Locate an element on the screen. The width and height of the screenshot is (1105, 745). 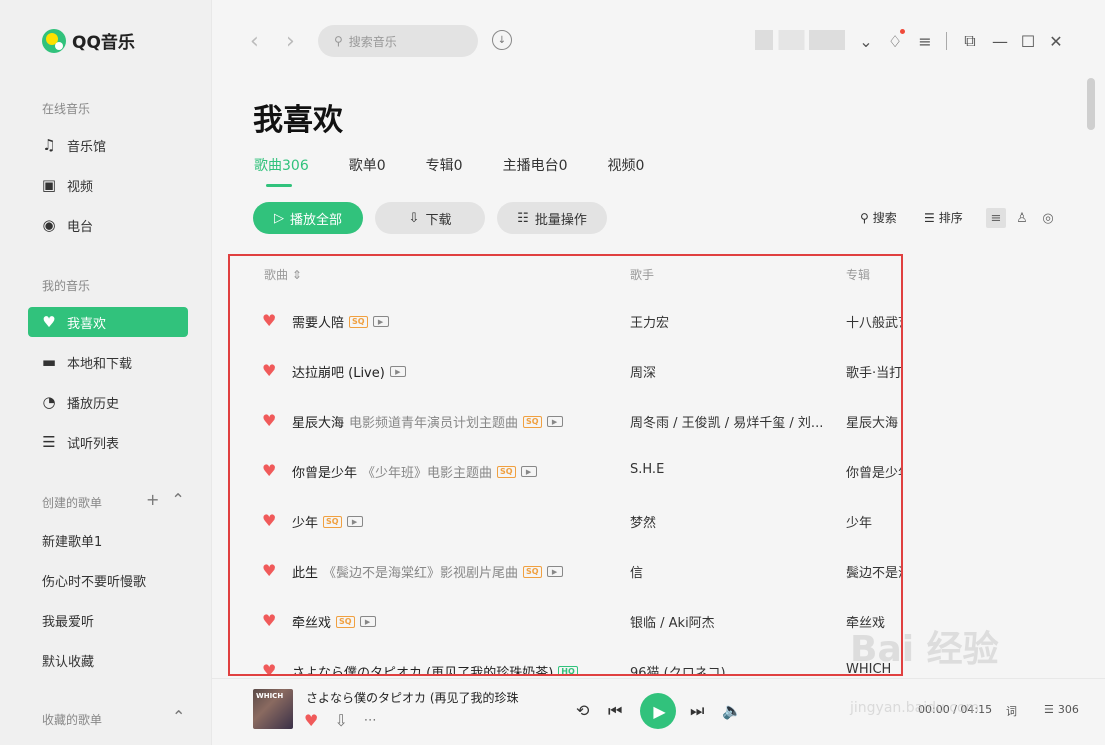
song-title: 你曾是少年 is located at coordinates (324, 471).